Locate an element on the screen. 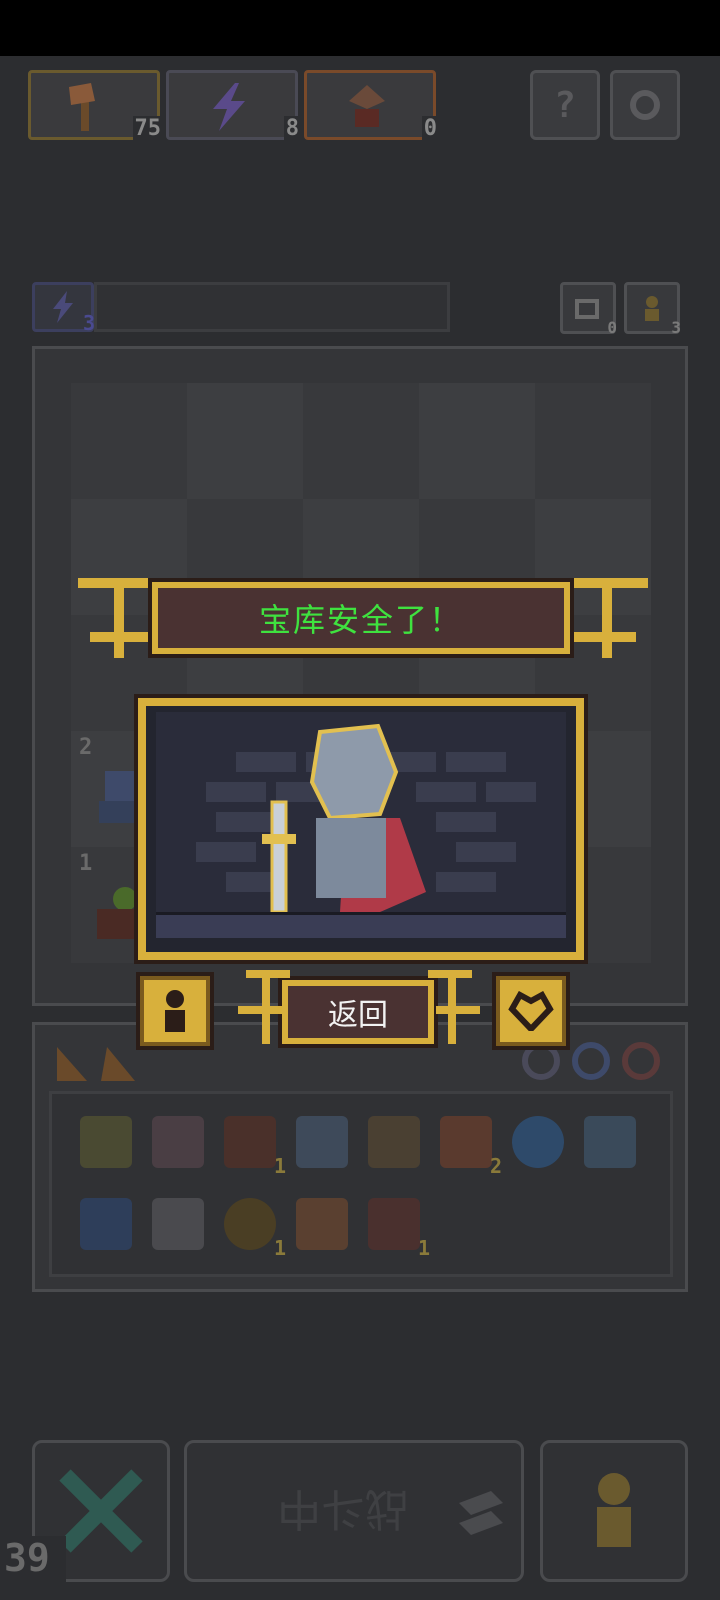  axe-count: 75 is located at coordinates (147, 128).